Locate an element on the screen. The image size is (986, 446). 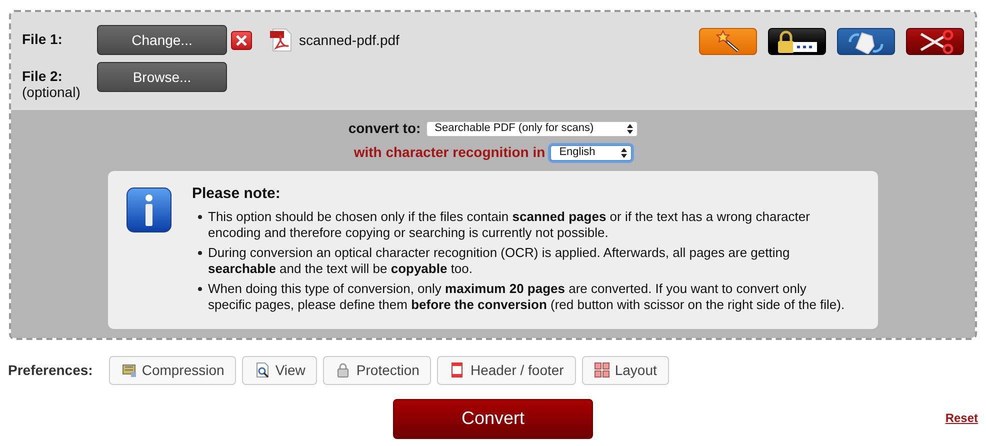
grid-icon is located at coordinates (602, 370).